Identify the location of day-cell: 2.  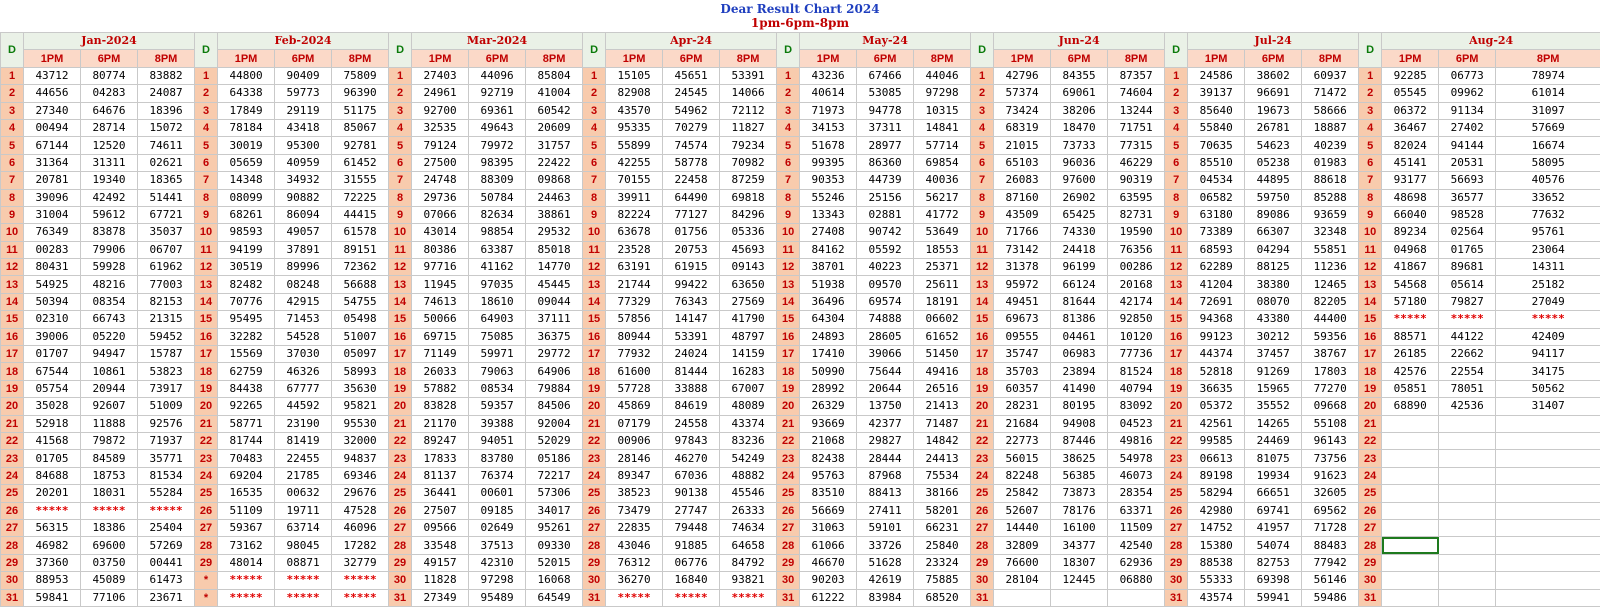
(982, 93).